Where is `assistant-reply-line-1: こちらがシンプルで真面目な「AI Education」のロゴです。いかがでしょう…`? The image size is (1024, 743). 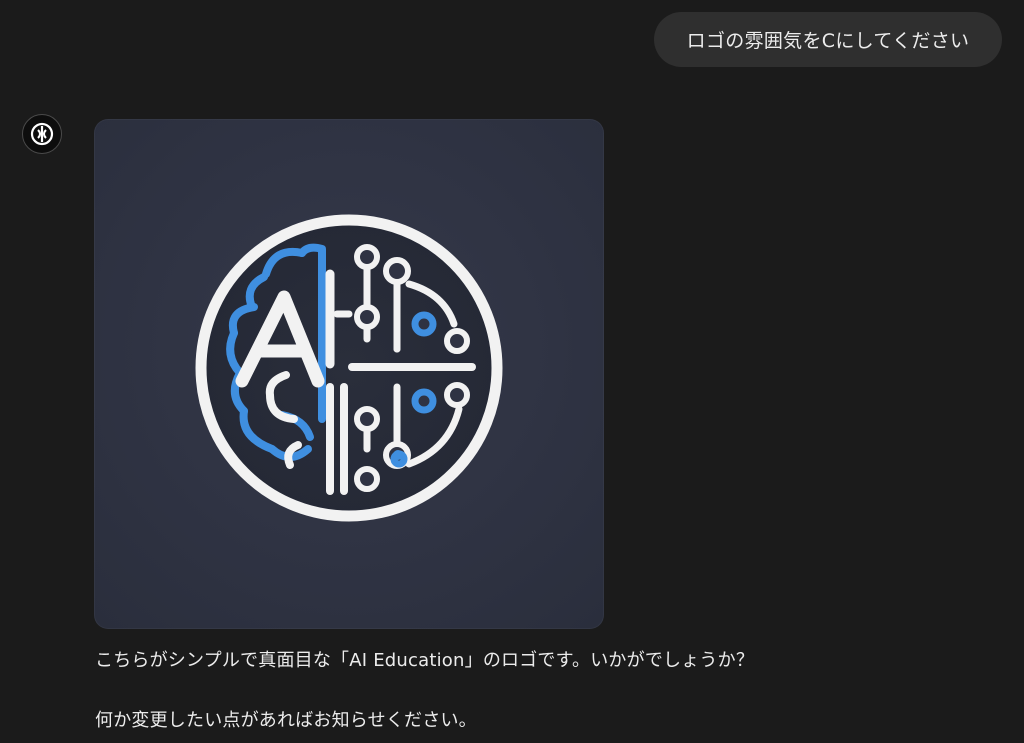
assistant-reply-line-1: こちらがシンプルで真面目な「AI Education」のロゴです。いかがでしょう… is located at coordinates (425, 660).